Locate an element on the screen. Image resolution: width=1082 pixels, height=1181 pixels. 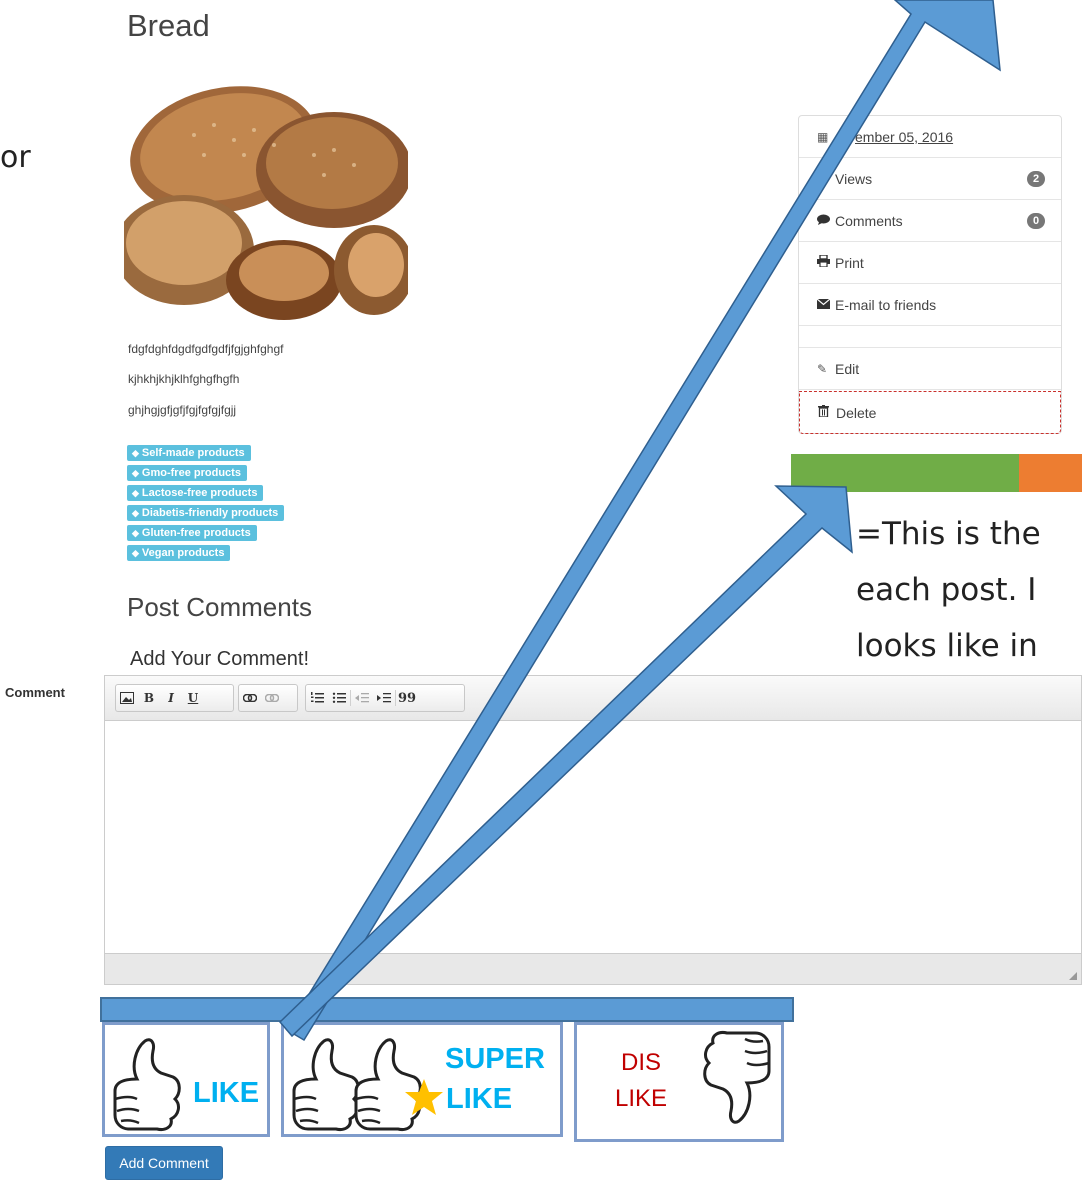
print-row: Print is located at coordinates (930, 263).